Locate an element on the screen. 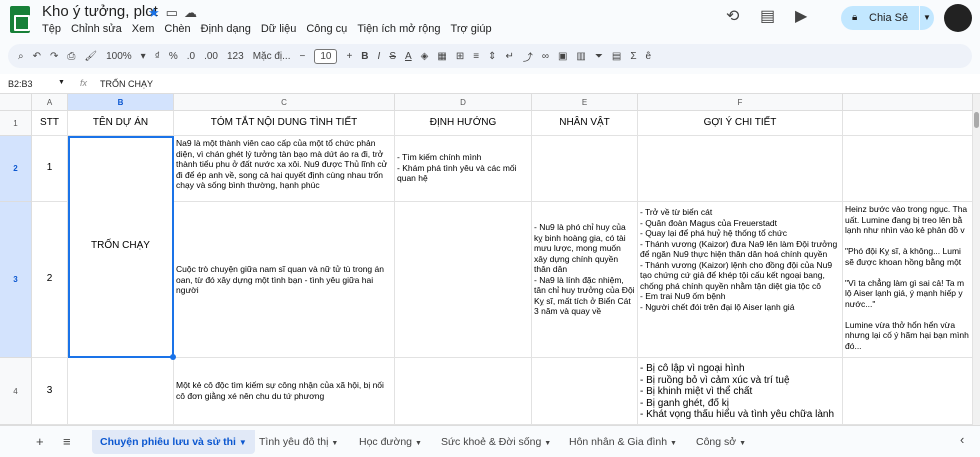  cell-d3 is located at coordinates (463, 280).